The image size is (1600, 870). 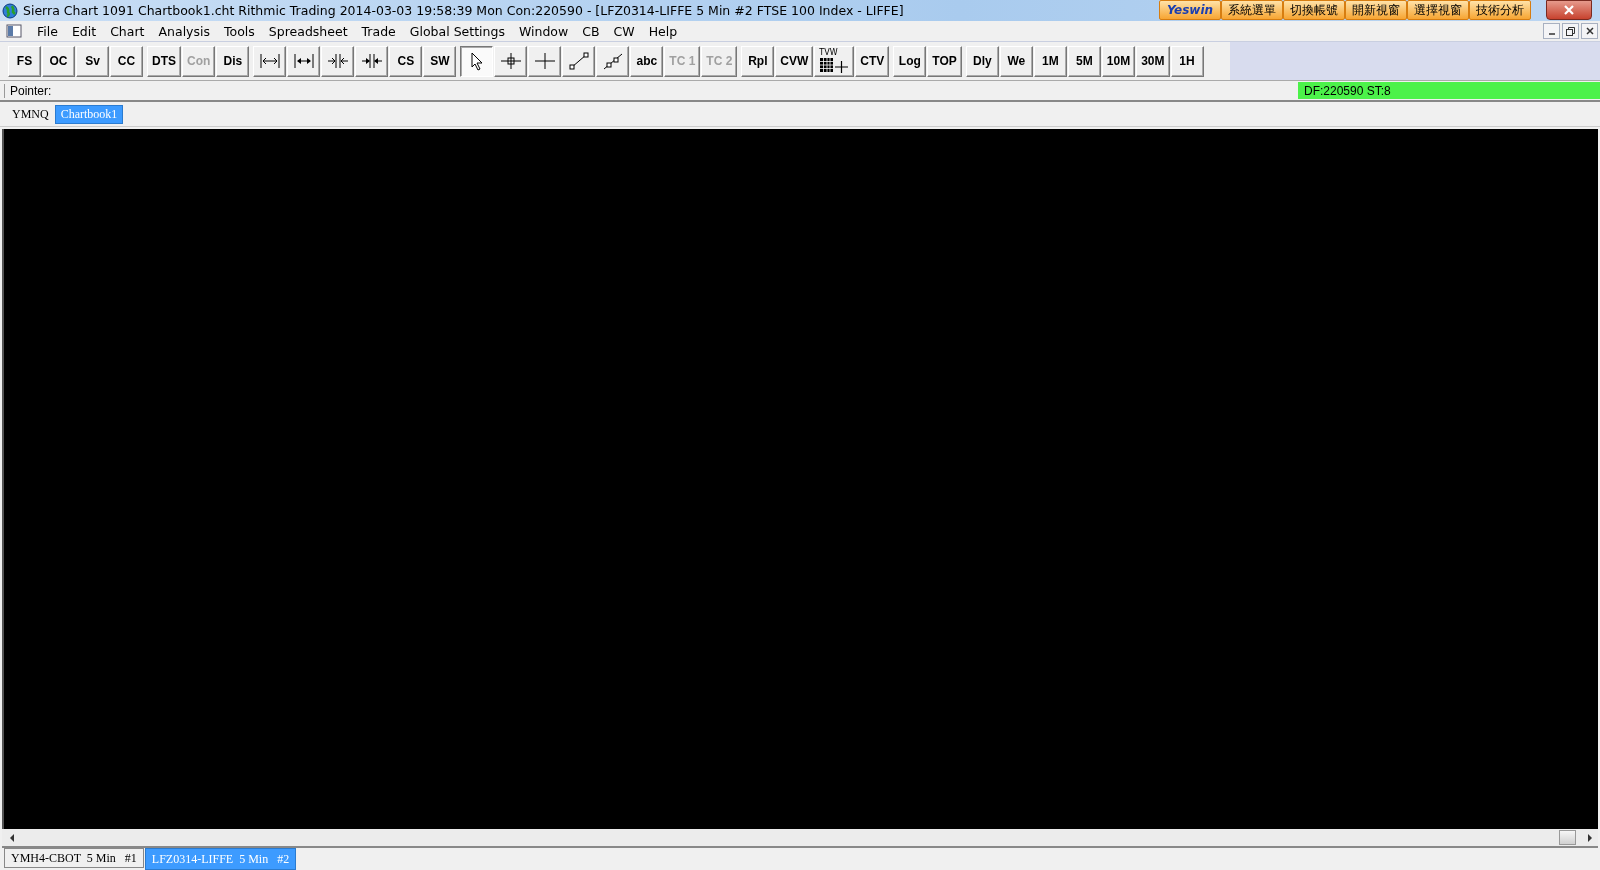 I want to click on grid-plus-icon, so click(x=834, y=65).